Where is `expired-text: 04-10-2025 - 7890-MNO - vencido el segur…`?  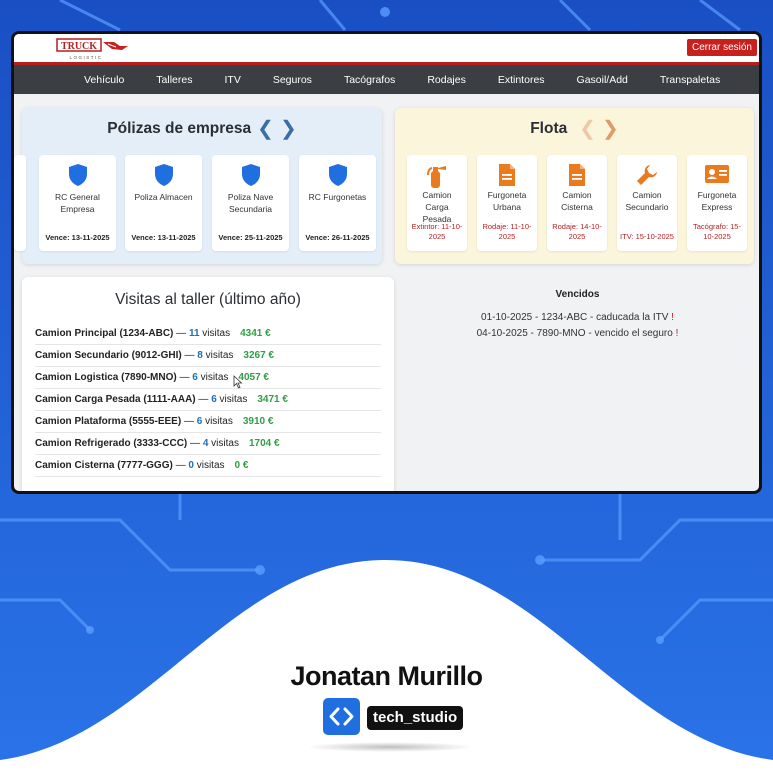
expired-text: 04-10-2025 - 7890-MNO - vencido el segur… is located at coordinates (574, 333).